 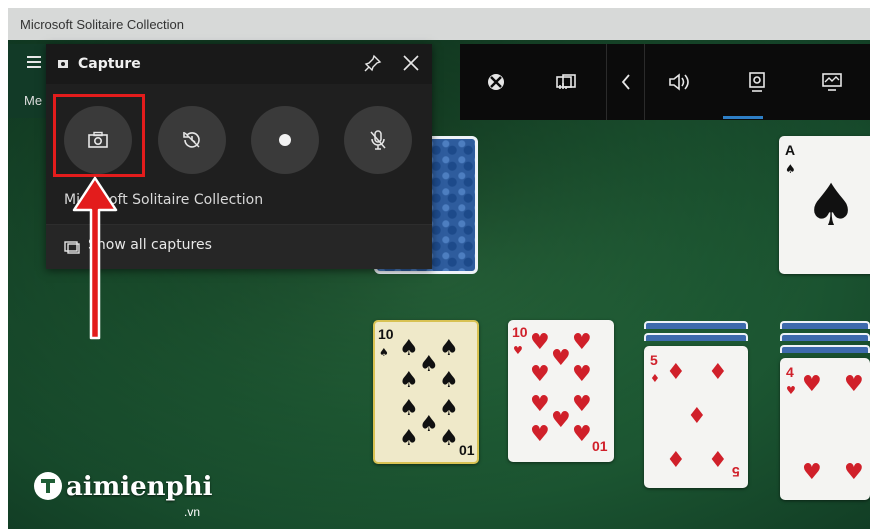 What do you see at coordinates (790, 150) in the screenshot?
I see `card-rank: A` at bounding box center [790, 150].